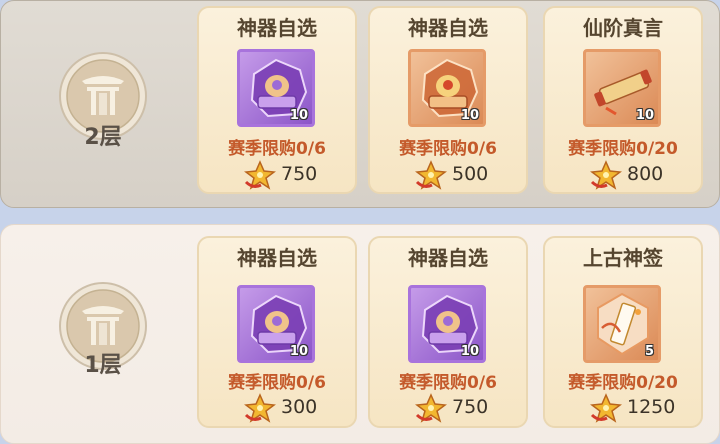 The height and width of the screenshot is (444, 720). I want to click on floor-label: 2层, so click(103, 137).